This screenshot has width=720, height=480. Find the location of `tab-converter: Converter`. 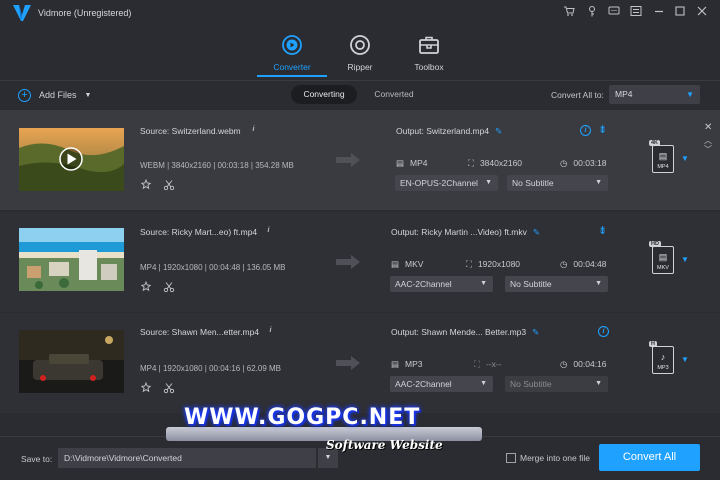

tab-converter: Converter is located at coordinates (292, 53).